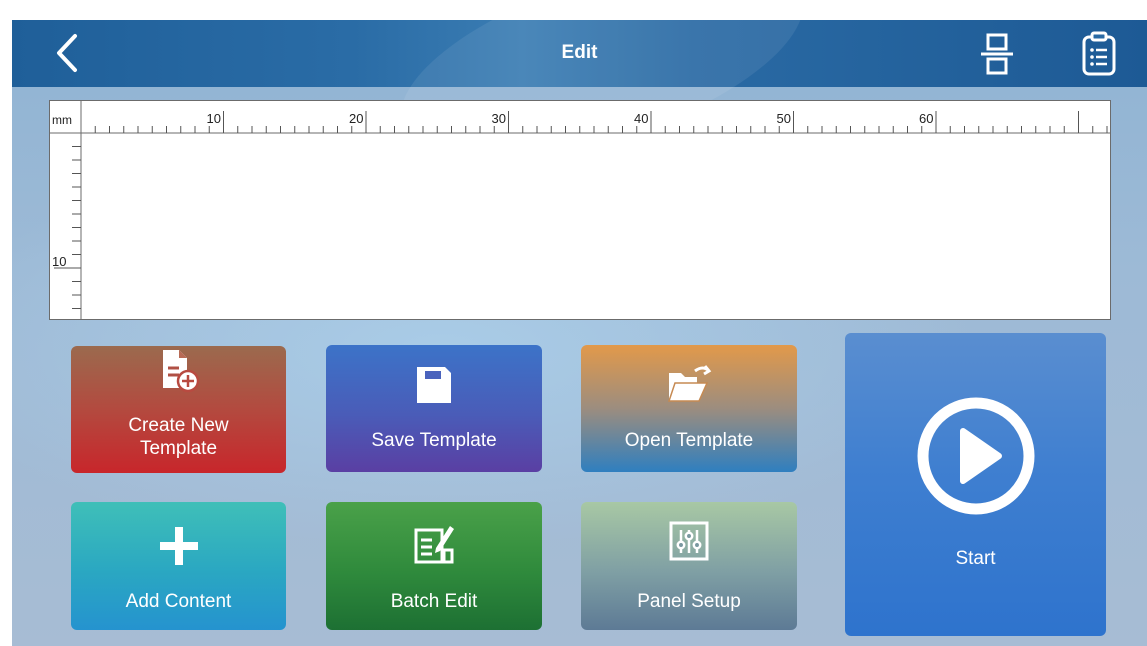 The height and width of the screenshot is (646, 1147). I want to click on ruler-label: 60, so click(926, 118).